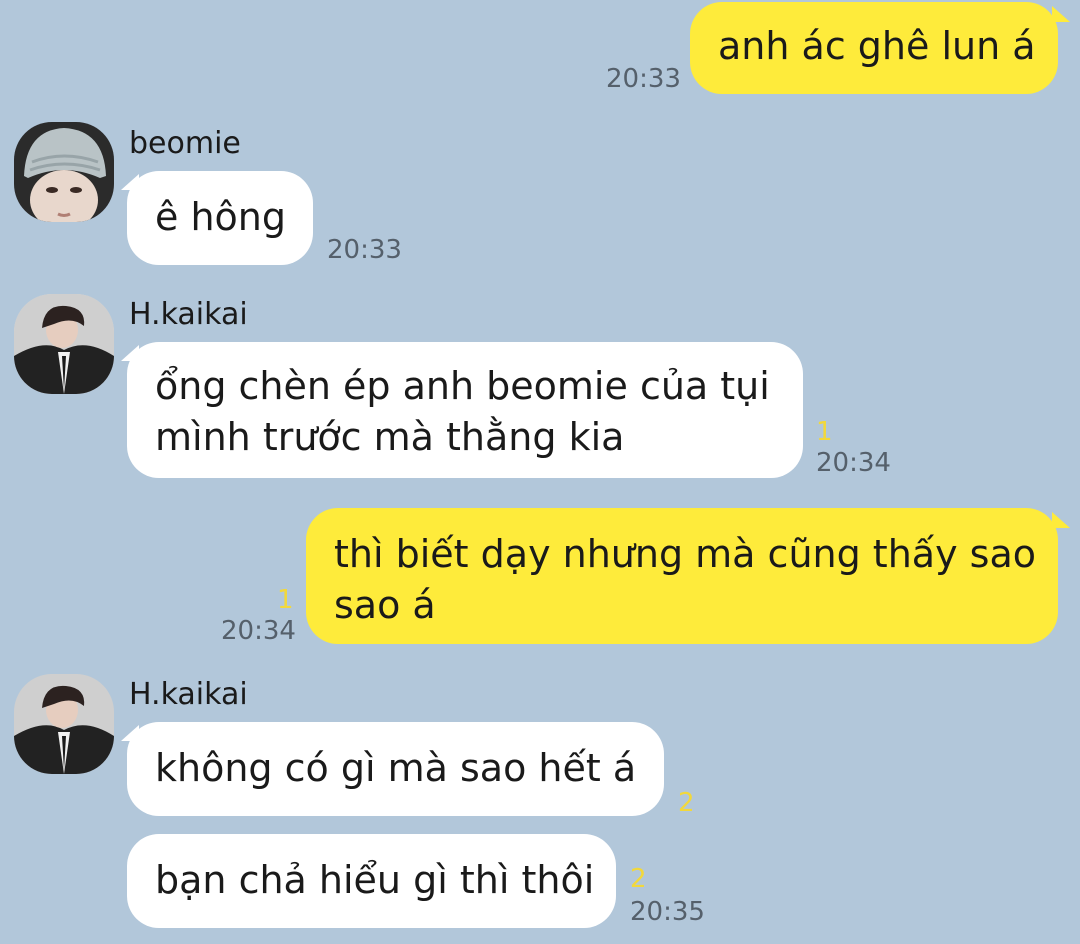  What do you see at coordinates (390, 437) in the screenshot?
I see `message-text-line: mình trước mà thằng kia` at bounding box center [390, 437].